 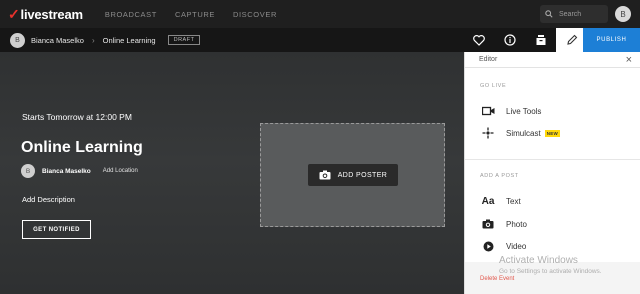 I want to click on event-start-time: Starts Tomorrow at 12:00 PM, so click(x=77, y=117).